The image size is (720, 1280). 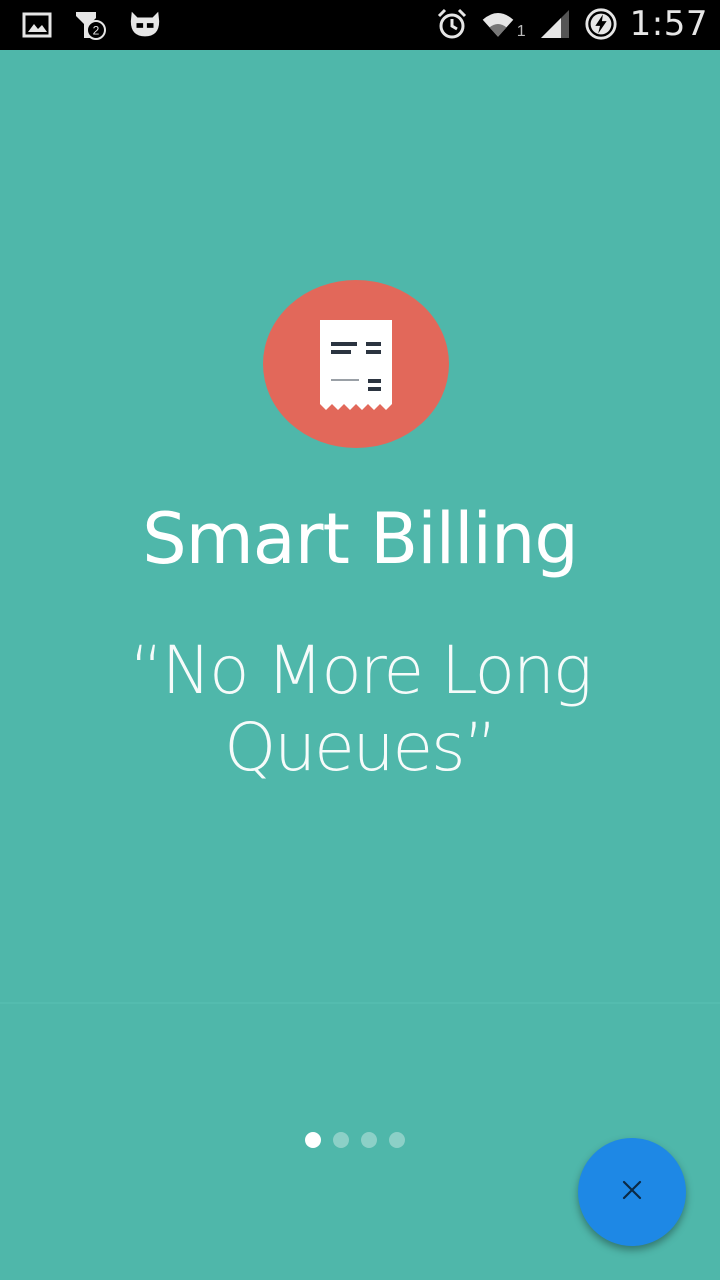 I want to click on battery-charging-icon, so click(x=601, y=24).